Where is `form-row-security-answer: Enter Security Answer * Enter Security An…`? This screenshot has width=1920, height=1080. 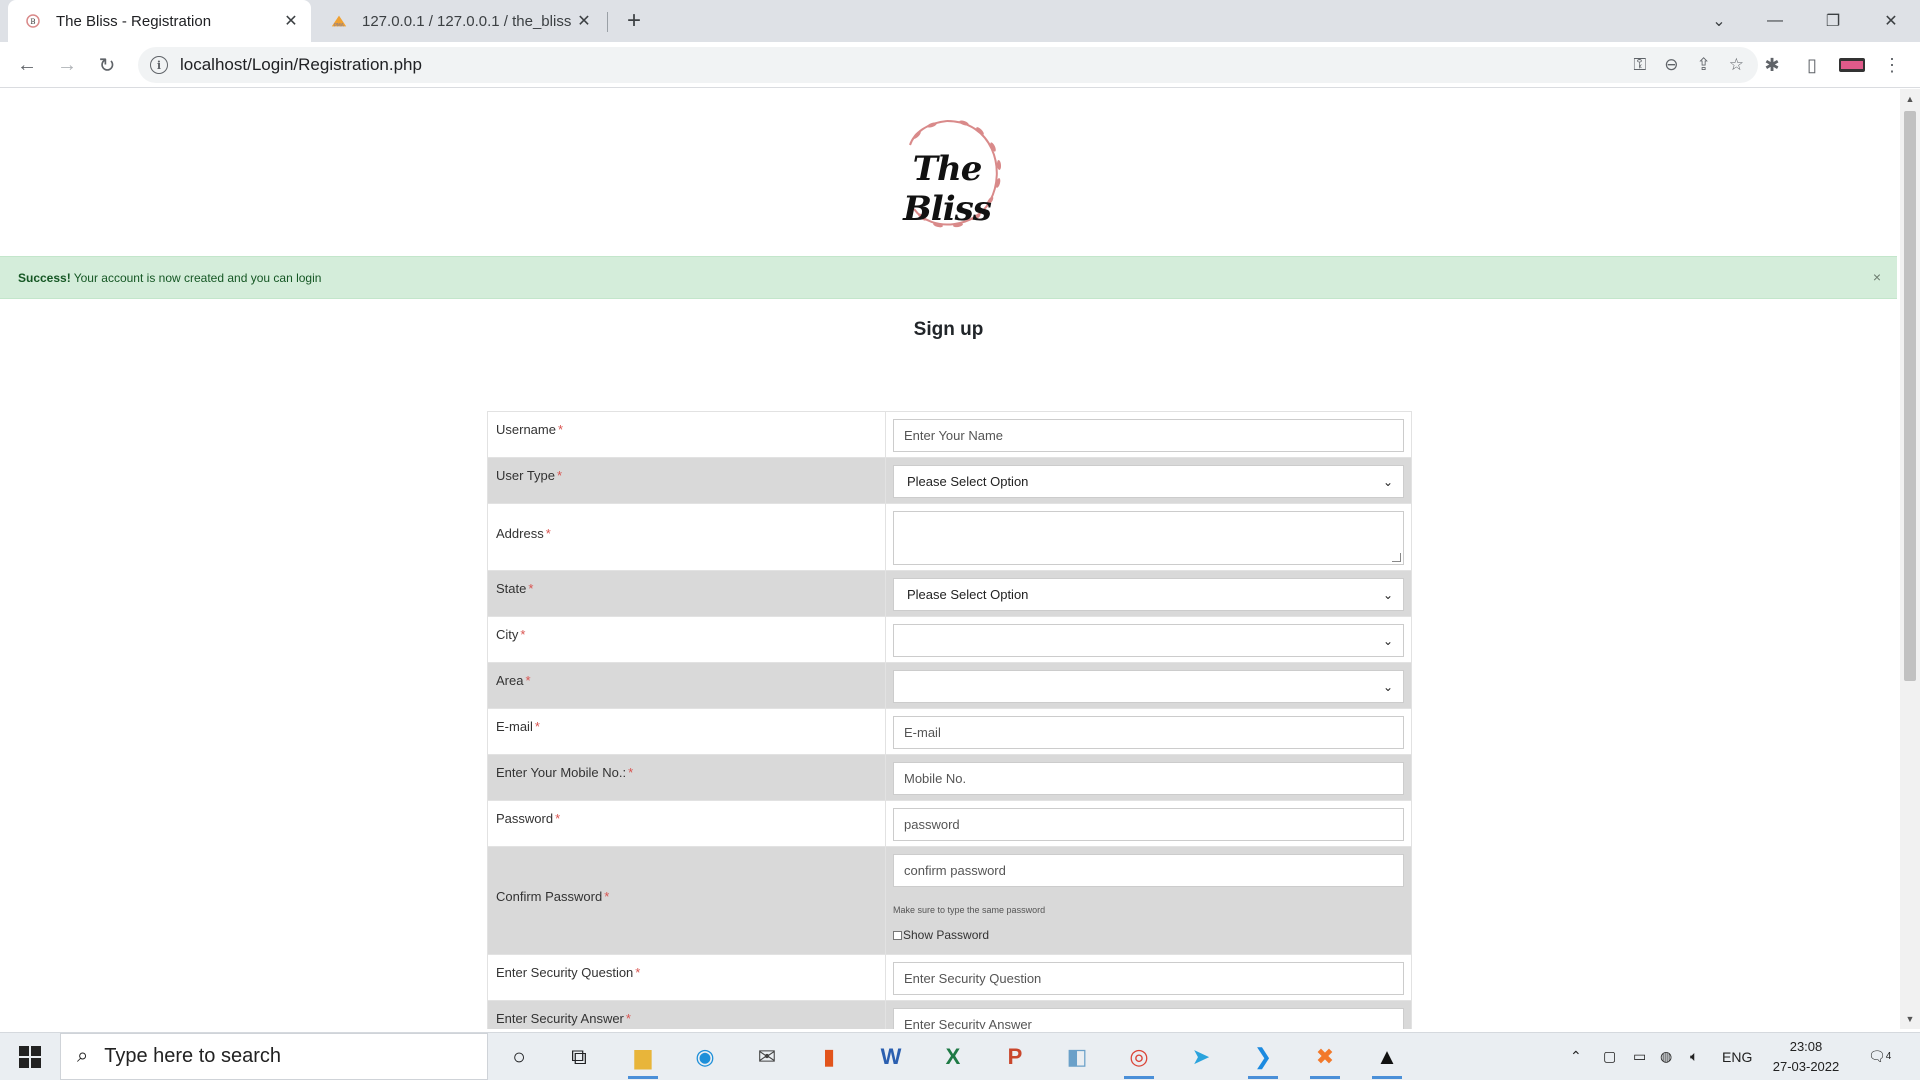 form-row-security-answer: Enter Security Answer * Enter Security An… is located at coordinates (949, 1015).